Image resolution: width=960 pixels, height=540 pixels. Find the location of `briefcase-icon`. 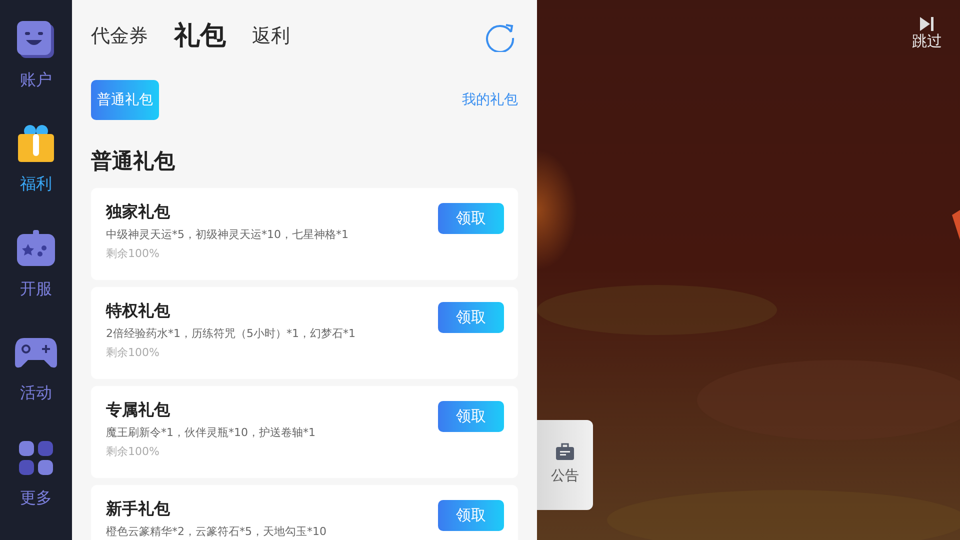

briefcase-icon is located at coordinates (565, 451).